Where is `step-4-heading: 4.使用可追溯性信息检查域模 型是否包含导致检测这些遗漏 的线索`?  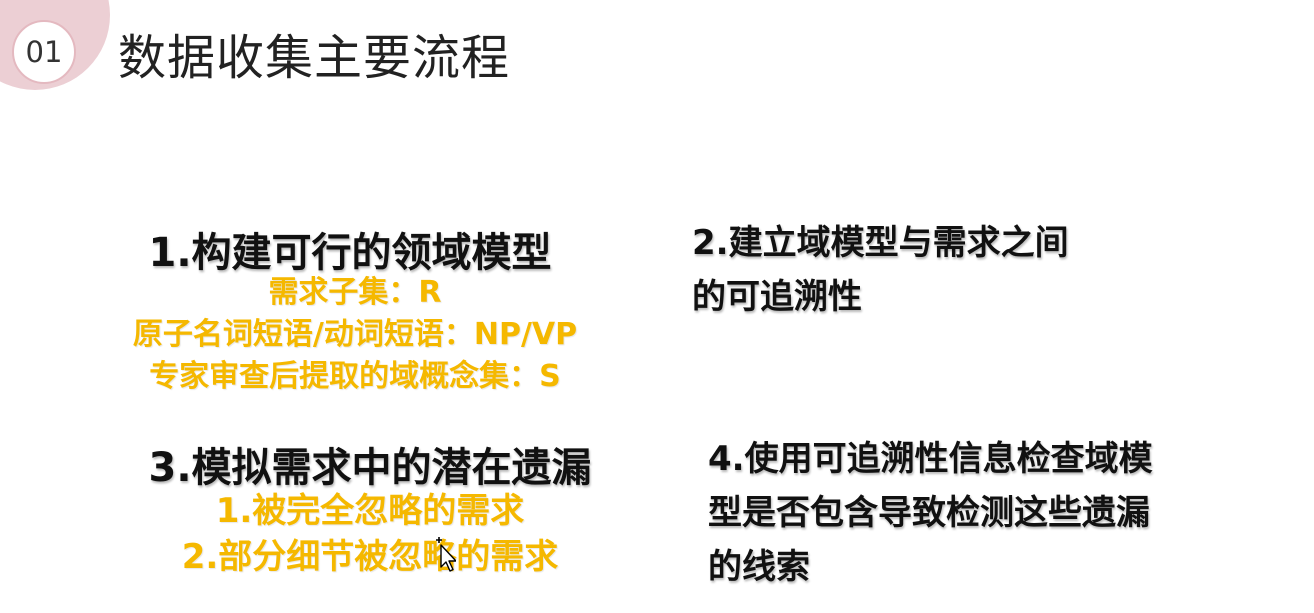 step-4-heading: 4.使用可追溯性信息检查域模 型是否包含导致检测这些遗漏 的线索 is located at coordinates (930, 513).